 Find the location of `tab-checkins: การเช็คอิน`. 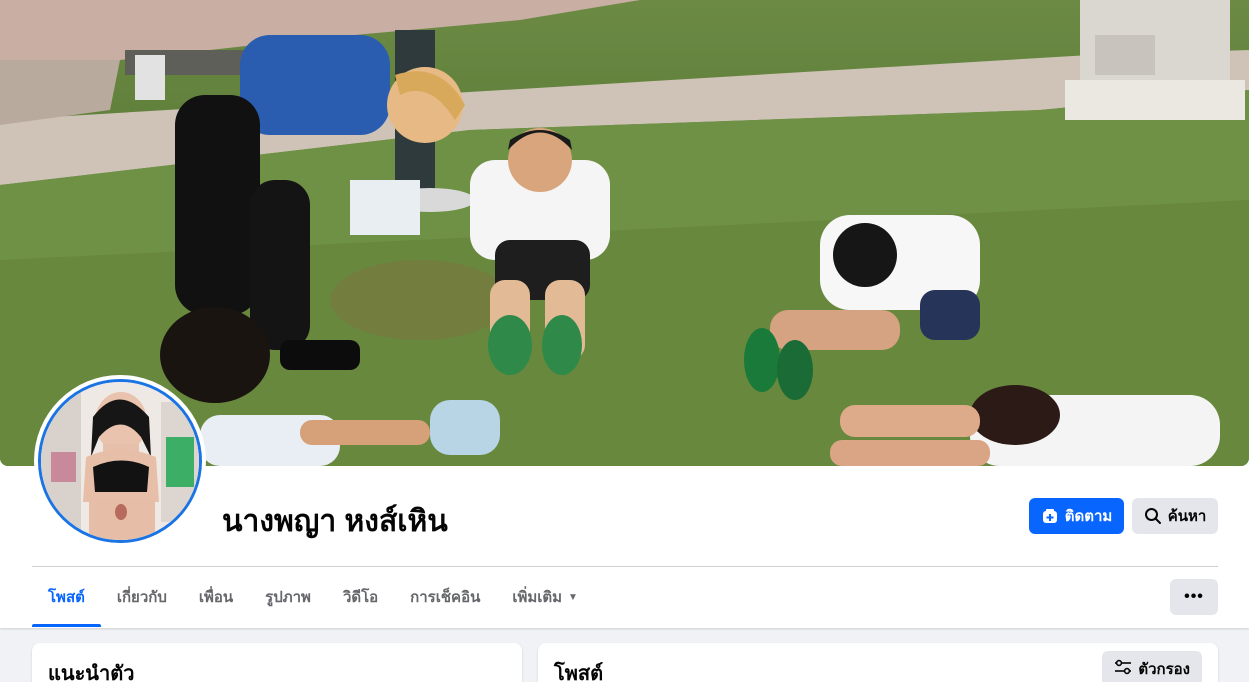

tab-checkins: การเช็คอิน is located at coordinates (445, 597).